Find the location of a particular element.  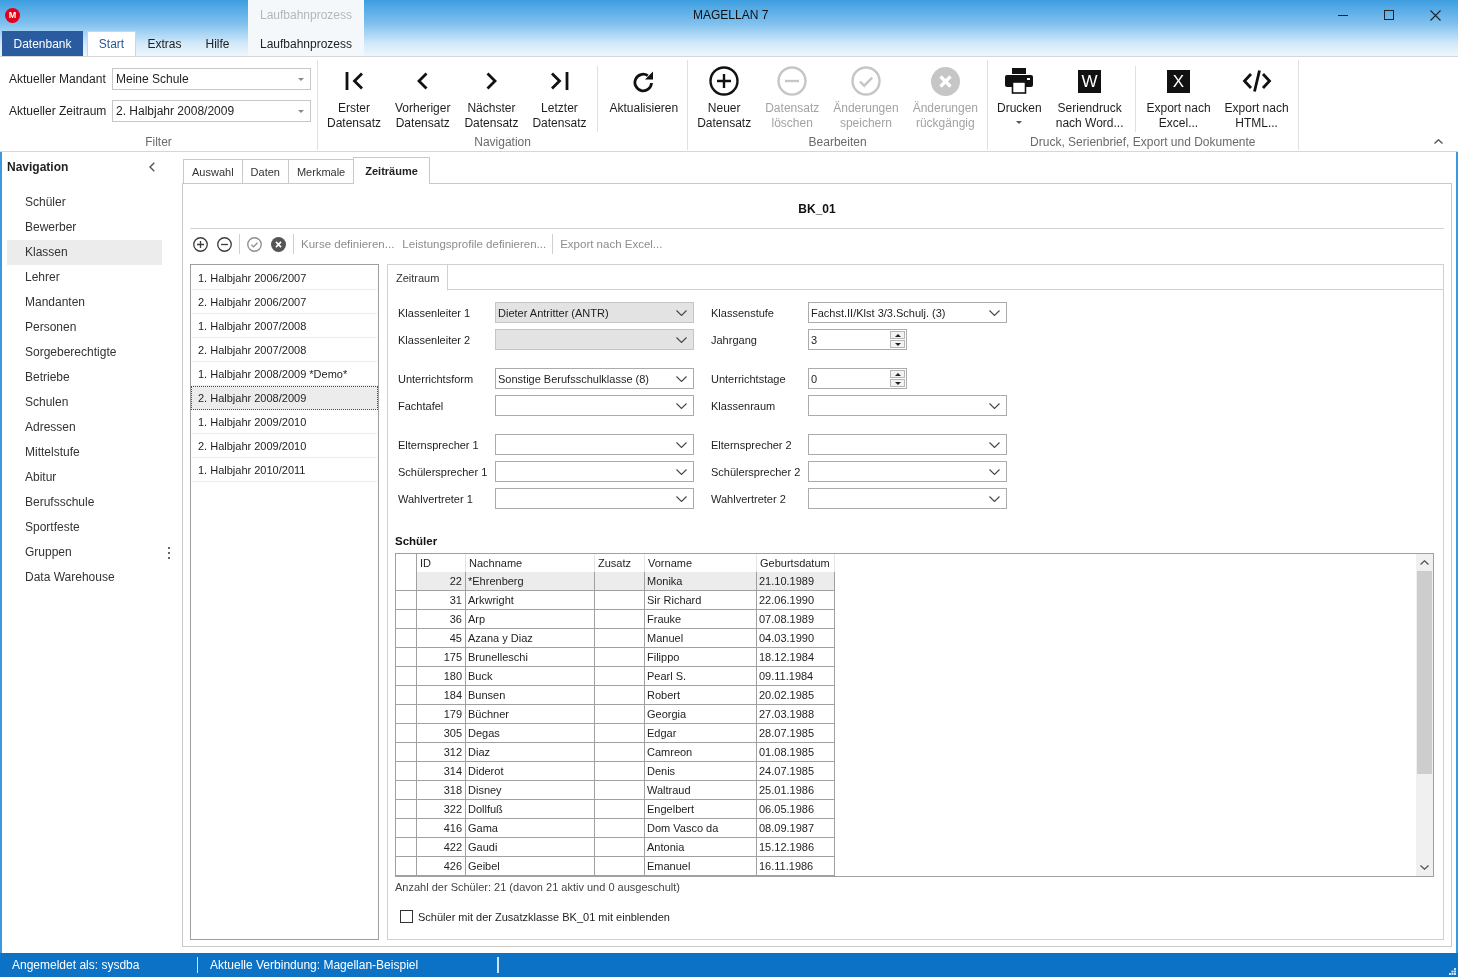

table-row: 318 Disney Waltraud 25.01.1986 is located at coordinates (615, 790).